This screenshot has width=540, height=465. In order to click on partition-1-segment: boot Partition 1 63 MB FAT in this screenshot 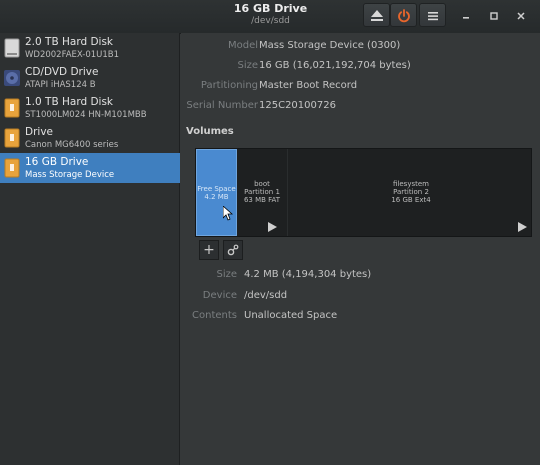, I will do `click(262, 192)`.